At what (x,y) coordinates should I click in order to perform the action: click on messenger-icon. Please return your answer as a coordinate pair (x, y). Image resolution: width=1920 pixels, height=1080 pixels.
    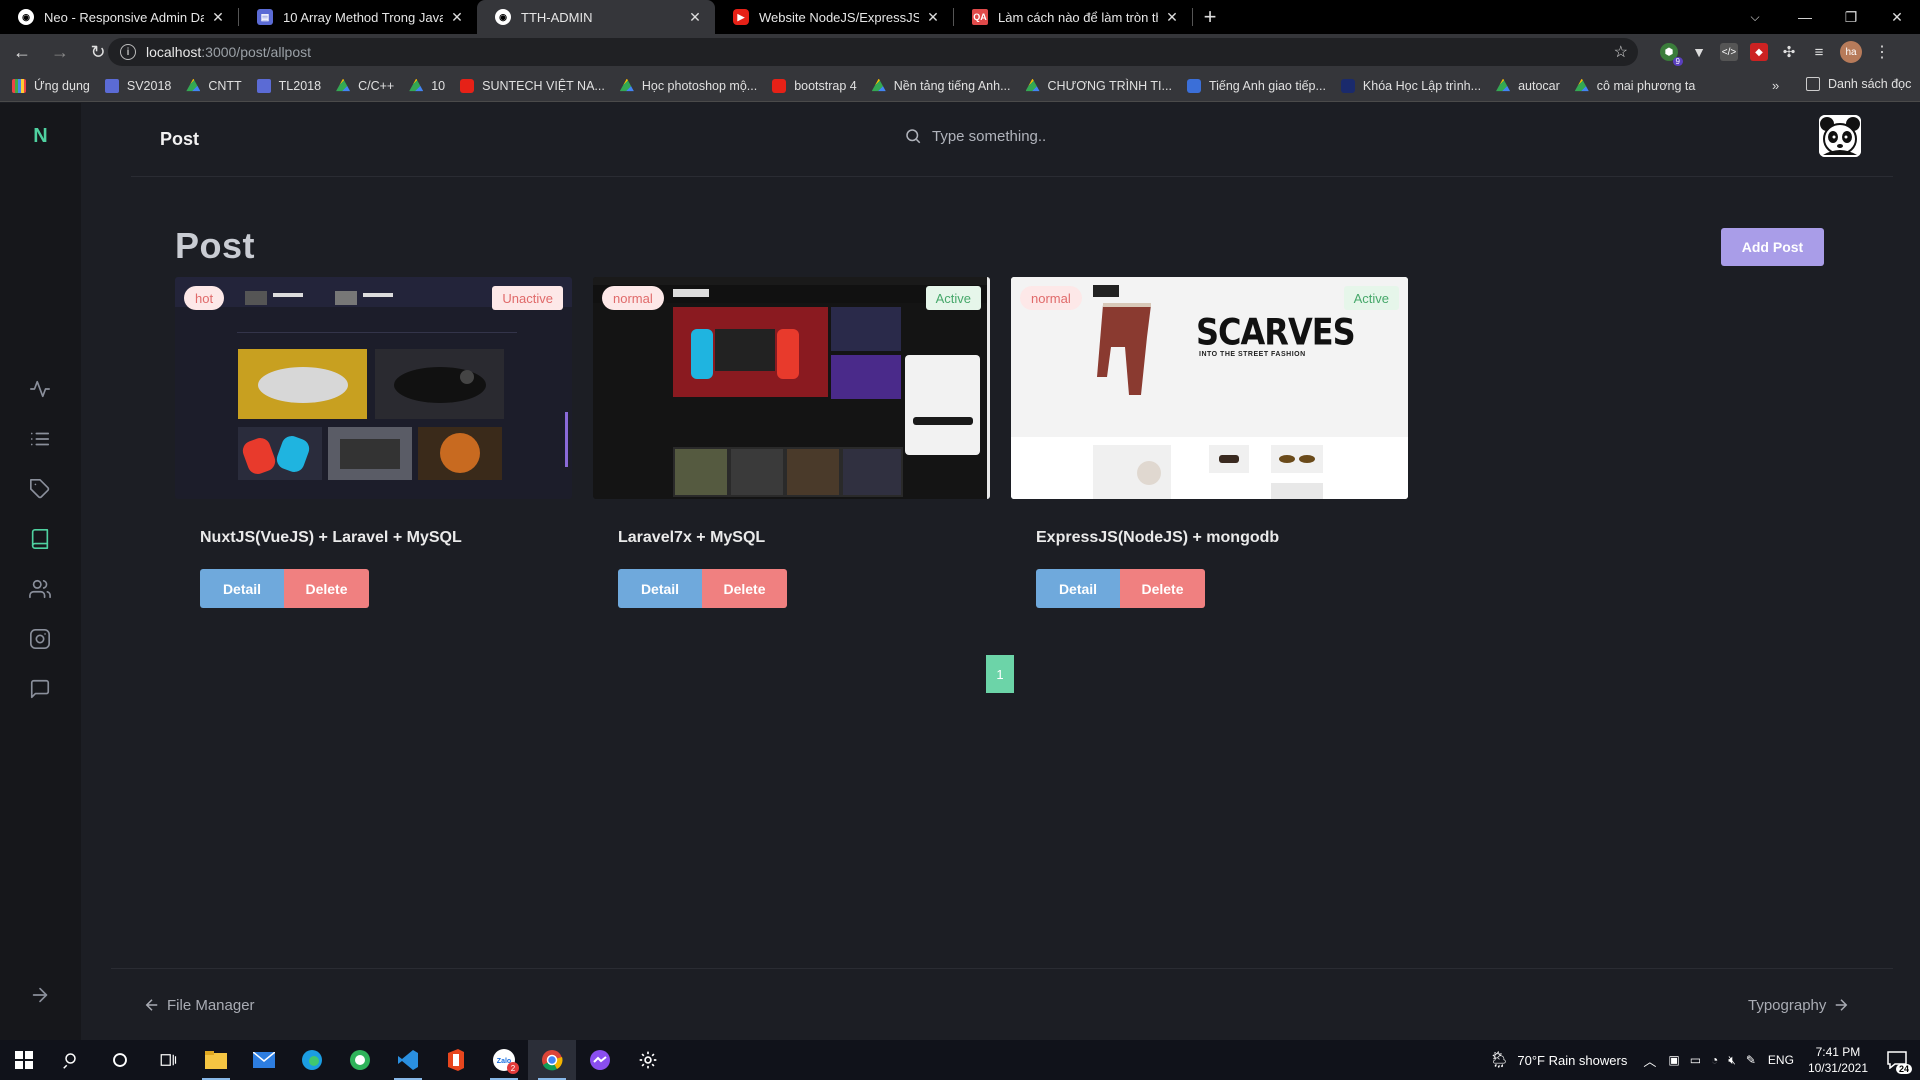
    Looking at the image, I should click on (600, 1060).